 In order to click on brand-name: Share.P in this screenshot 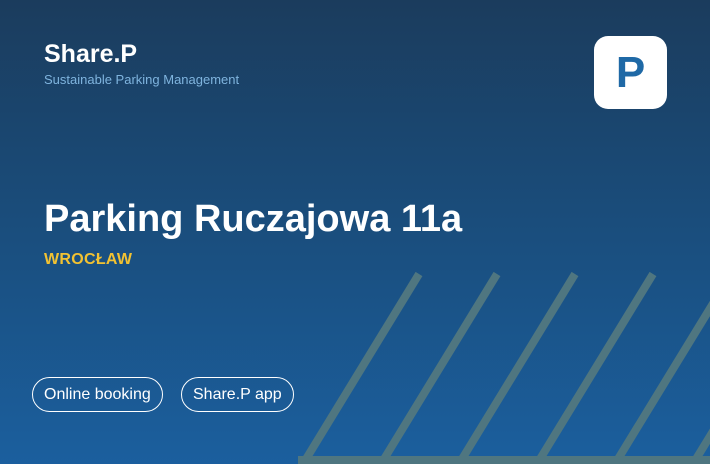, I will do `click(91, 54)`.